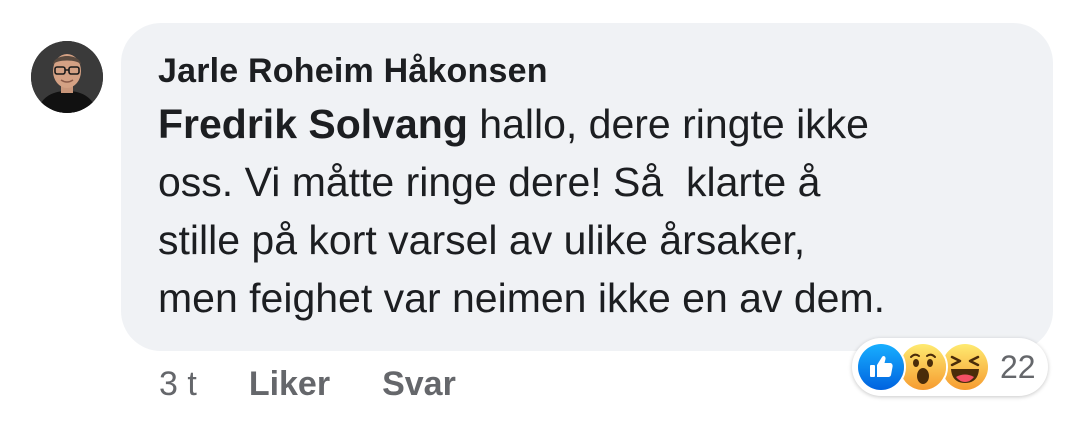 The image size is (1085, 433). What do you see at coordinates (950, 367) in the screenshot?
I see `reactions-summary: 22` at bounding box center [950, 367].